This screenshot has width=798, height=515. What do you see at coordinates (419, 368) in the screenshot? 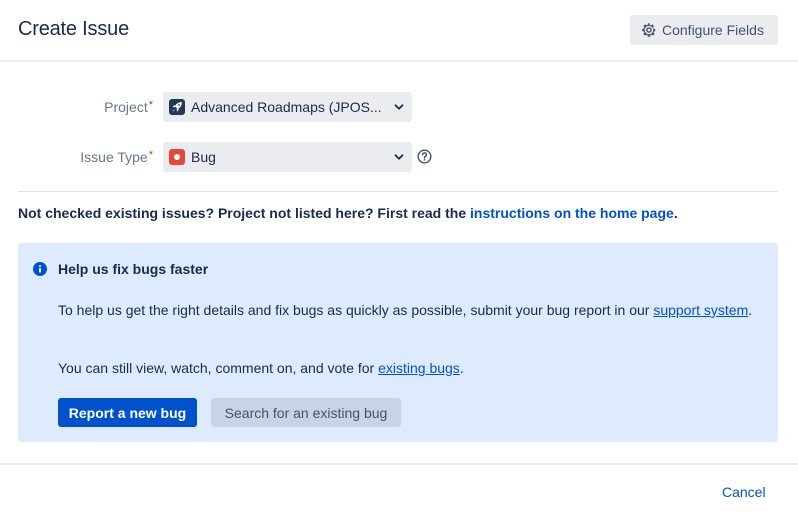
I see `existing-bugs-link: existing bugs` at bounding box center [419, 368].